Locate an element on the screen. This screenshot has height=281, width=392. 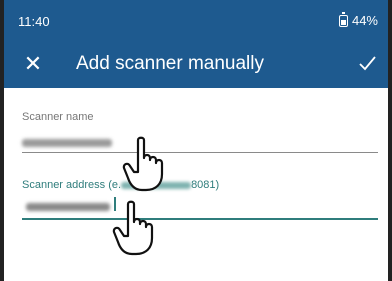
battery-indicator: 44% is located at coordinates (358, 19).